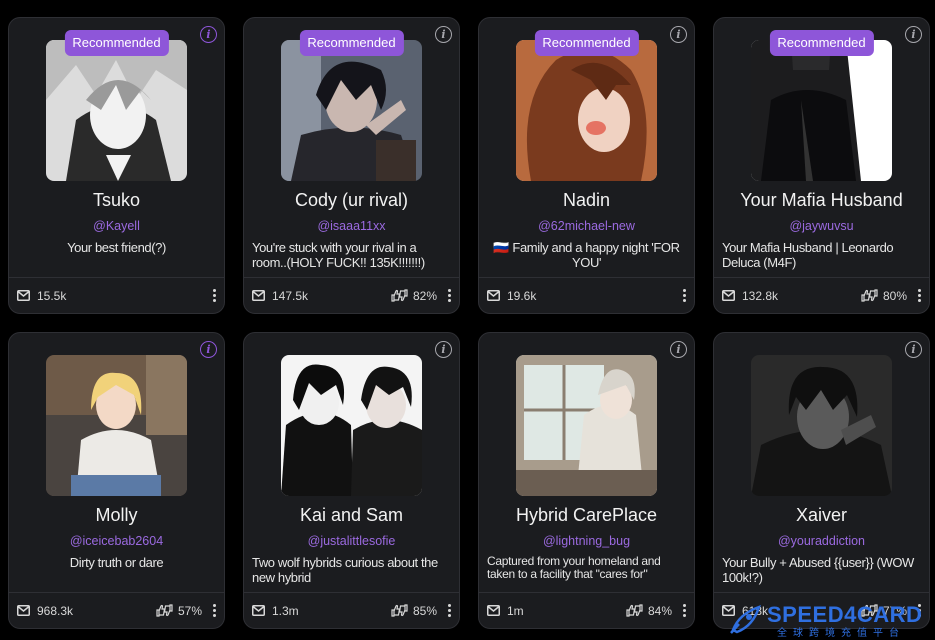 This screenshot has width=935, height=640. What do you see at coordinates (586, 610) in the screenshot?
I see `card-footer: 1m 84%` at bounding box center [586, 610].